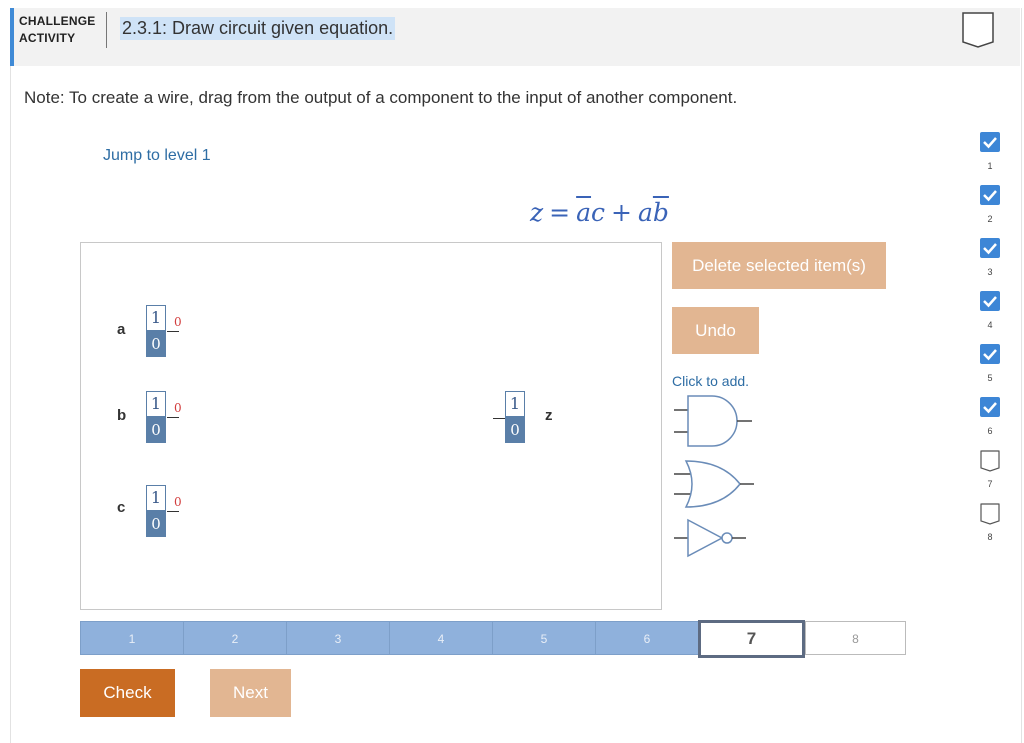 This screenshot has height=743, width=1024. What do you see at coordinates (132, 638) in the screenshot?
I see `level-1-tab: 1` at bounding box center [132, 638].